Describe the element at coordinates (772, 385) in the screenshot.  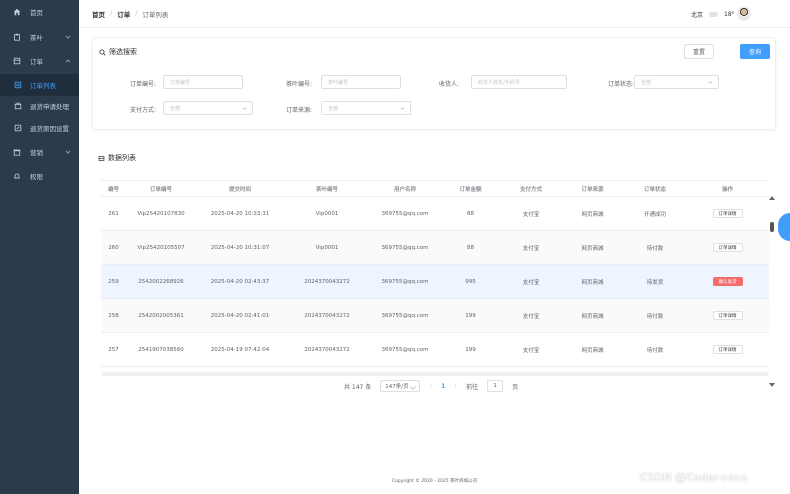
I see `scroll-down-arrow` at that location.